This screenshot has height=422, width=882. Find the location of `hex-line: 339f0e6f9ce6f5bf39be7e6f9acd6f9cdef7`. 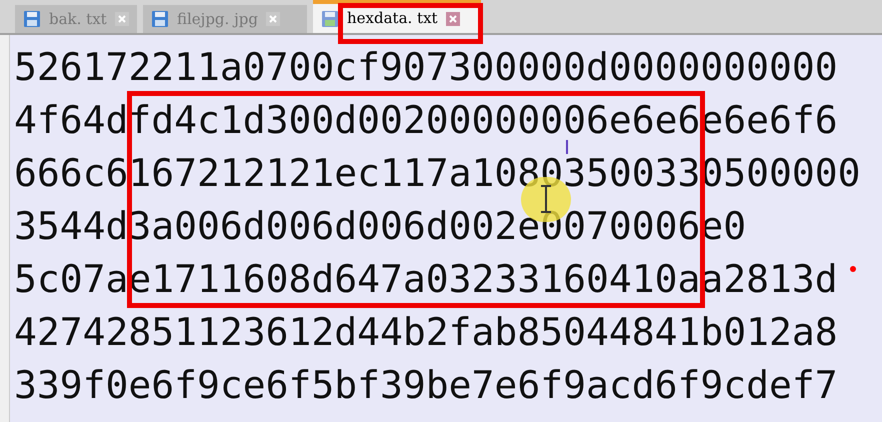

hex-line: 339f0e6f9ce6f5bf39be7e6f9acd6f9cdef7 is located at coordinates (426, 385).